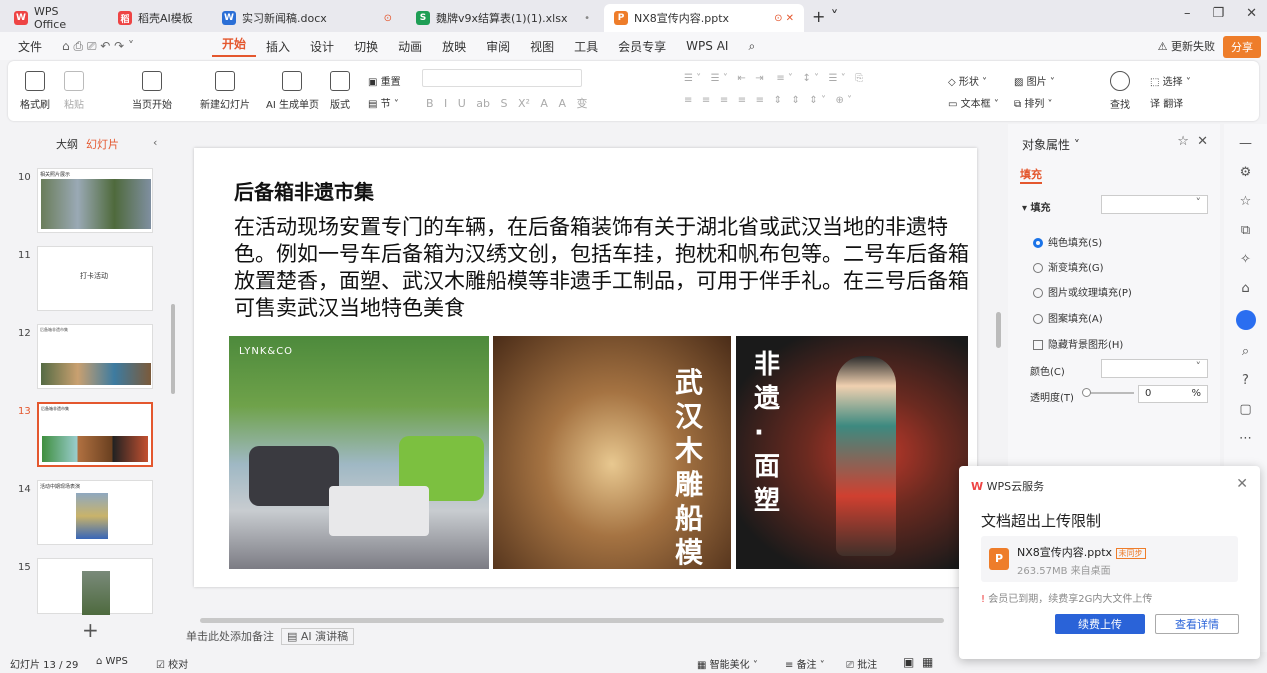 The width and height of the screenshot is (1267, 673). What do you see at coordinates (967, 80) in the screenshot?
I see `shape-button: ◇ 形状 ˅` at bounding box center [967, 80].